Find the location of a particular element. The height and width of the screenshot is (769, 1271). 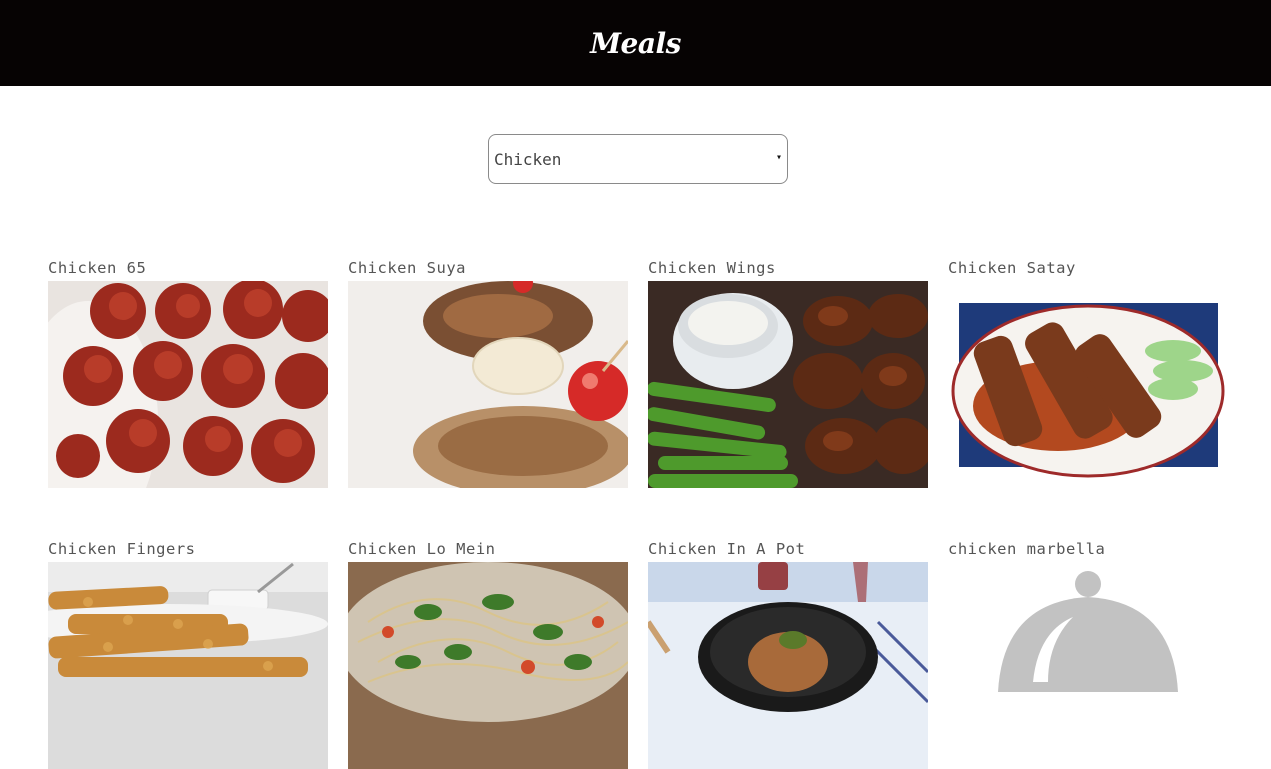

app-header: Meals is located at coordinates (635, 43).